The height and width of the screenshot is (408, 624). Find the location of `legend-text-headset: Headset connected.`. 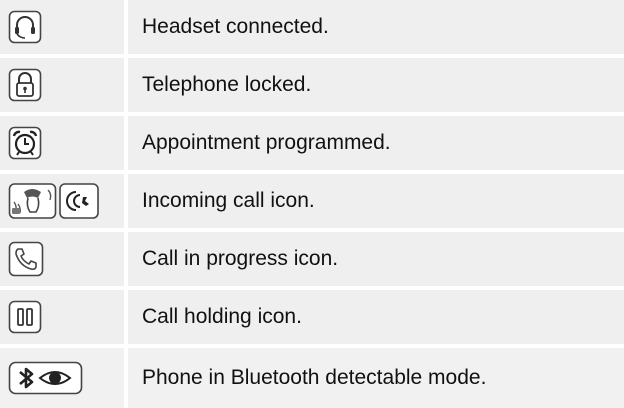

legend-text-headset: Headset connected. is located at coordinates (376, 27).